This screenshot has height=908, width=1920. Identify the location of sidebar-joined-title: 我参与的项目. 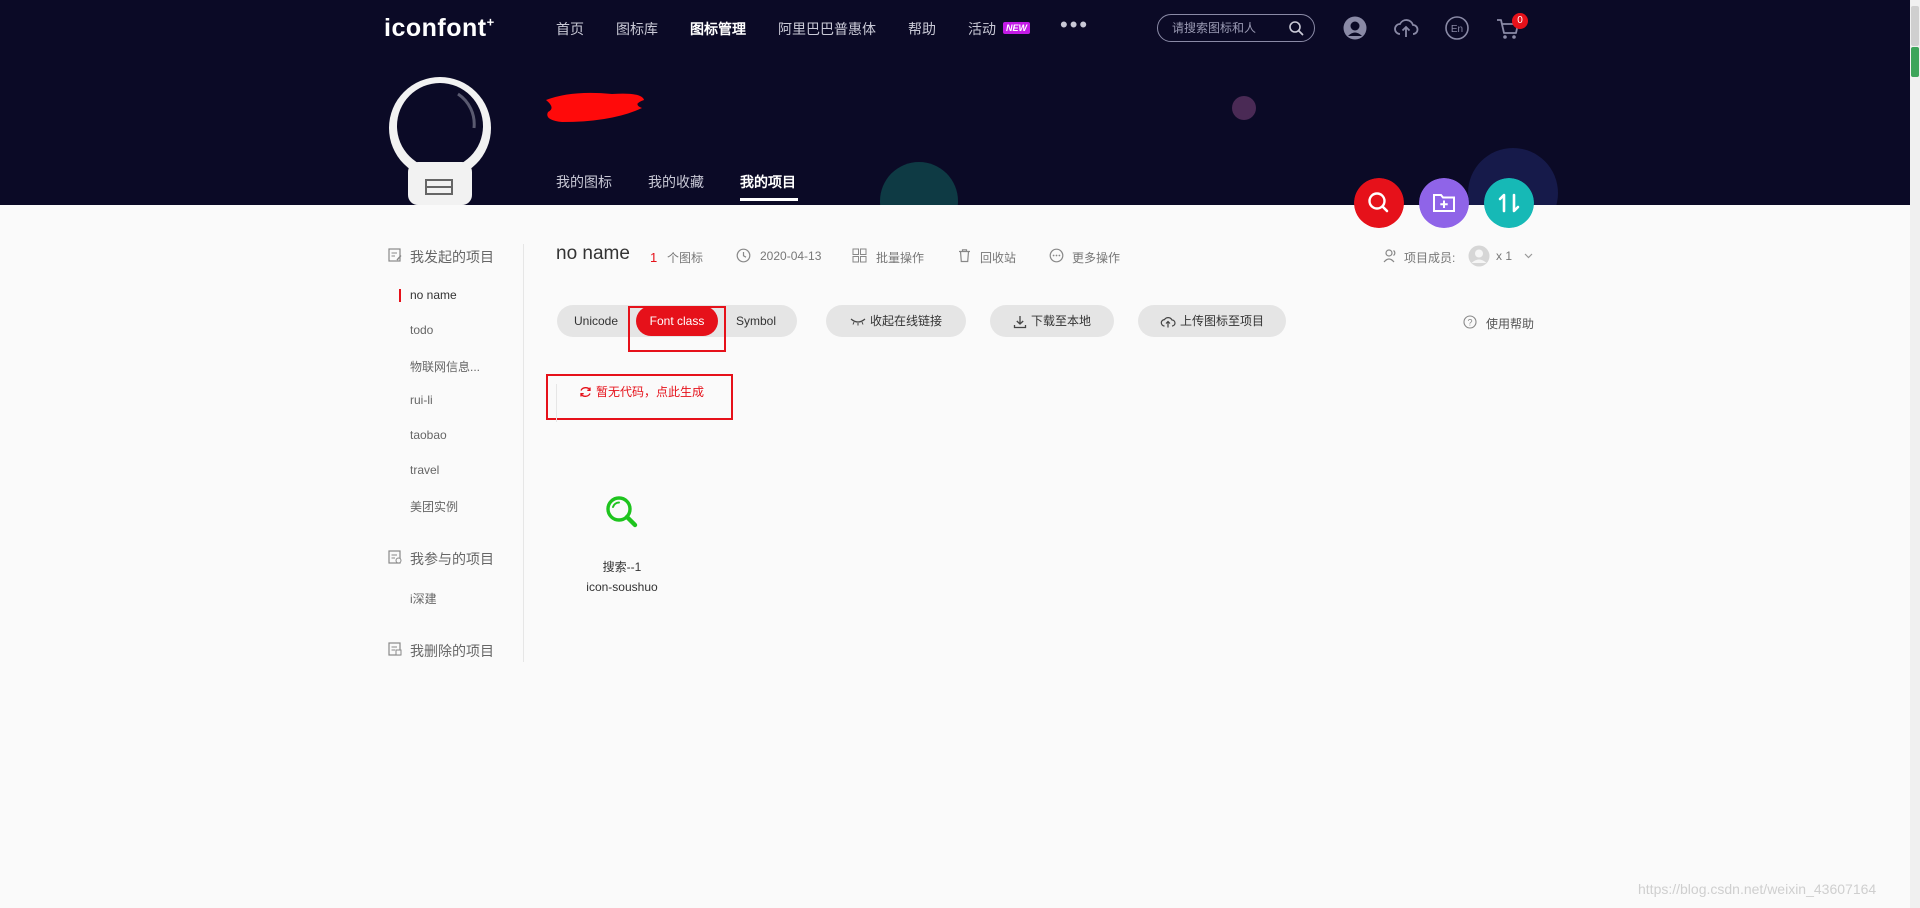
(452, 559).